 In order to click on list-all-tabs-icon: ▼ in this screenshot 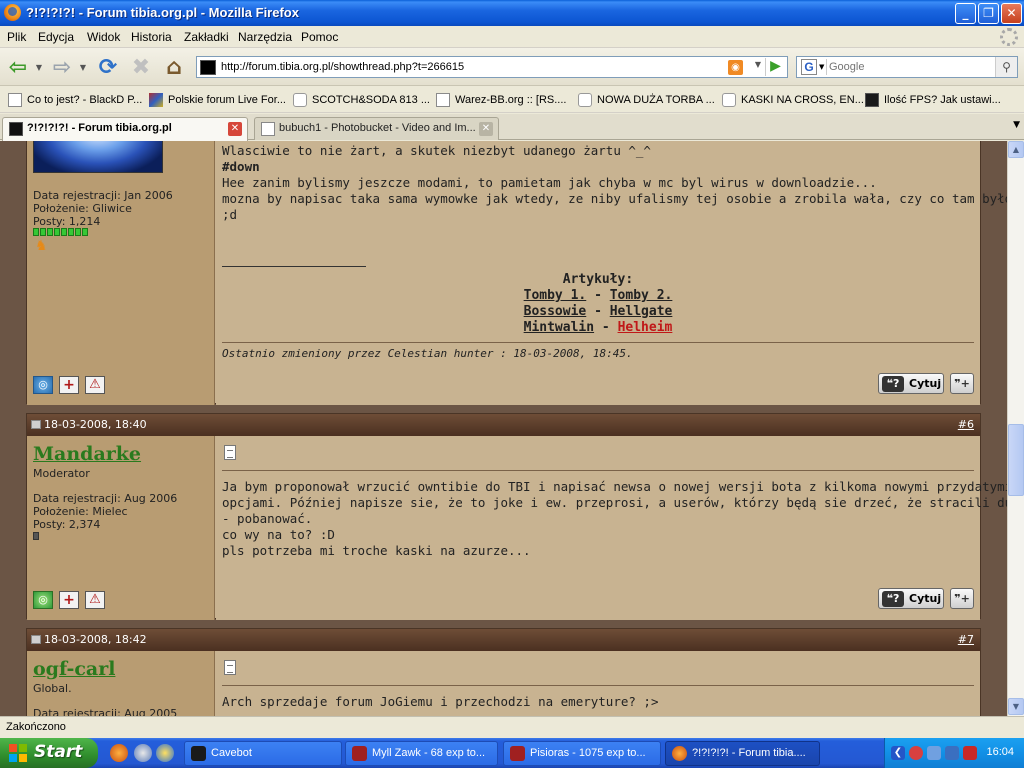, I will do `click(1016, 125)`.